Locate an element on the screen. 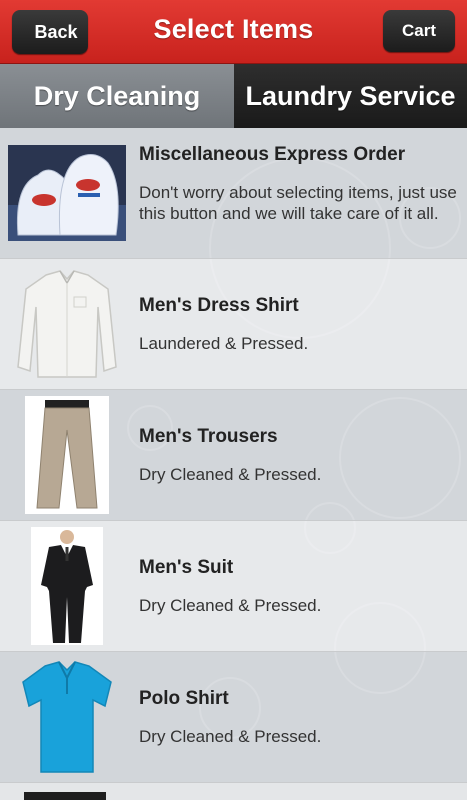  service-tabs: Dry Cleaning Laundry Service is located at coordinates (233, 96).